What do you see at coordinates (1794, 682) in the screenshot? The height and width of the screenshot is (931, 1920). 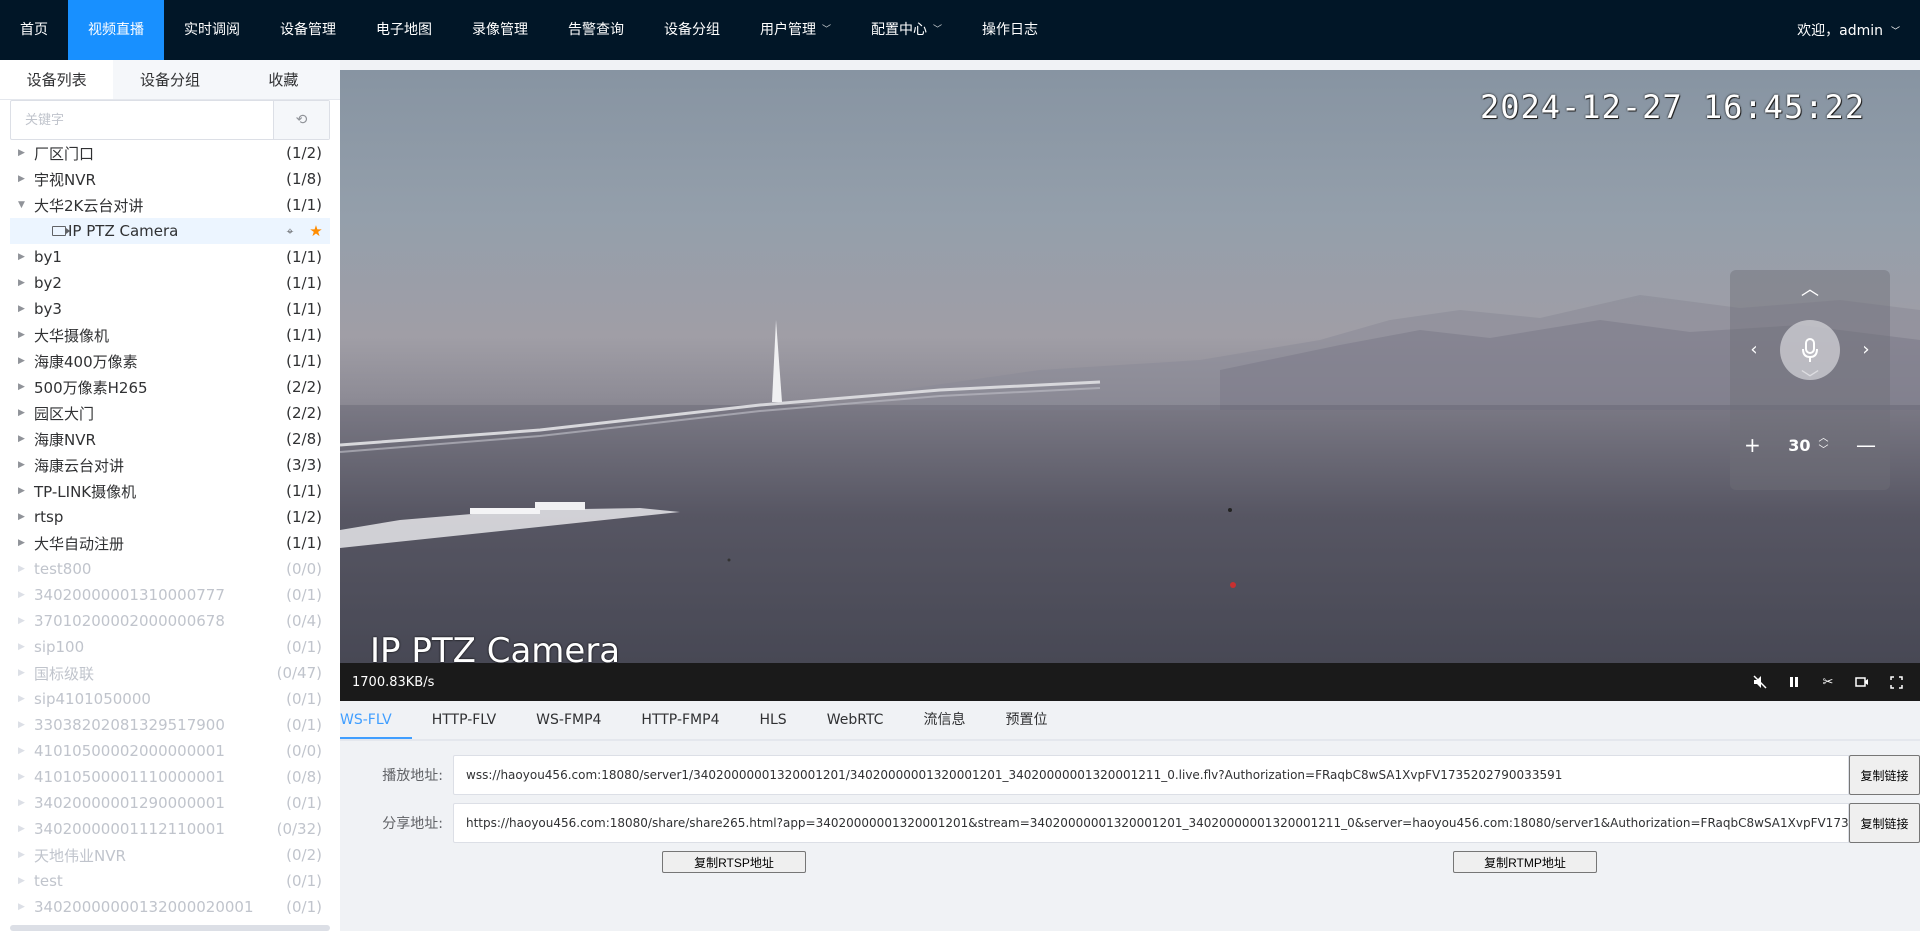 I see `pause-icon` at bounding box center [1794, 682].